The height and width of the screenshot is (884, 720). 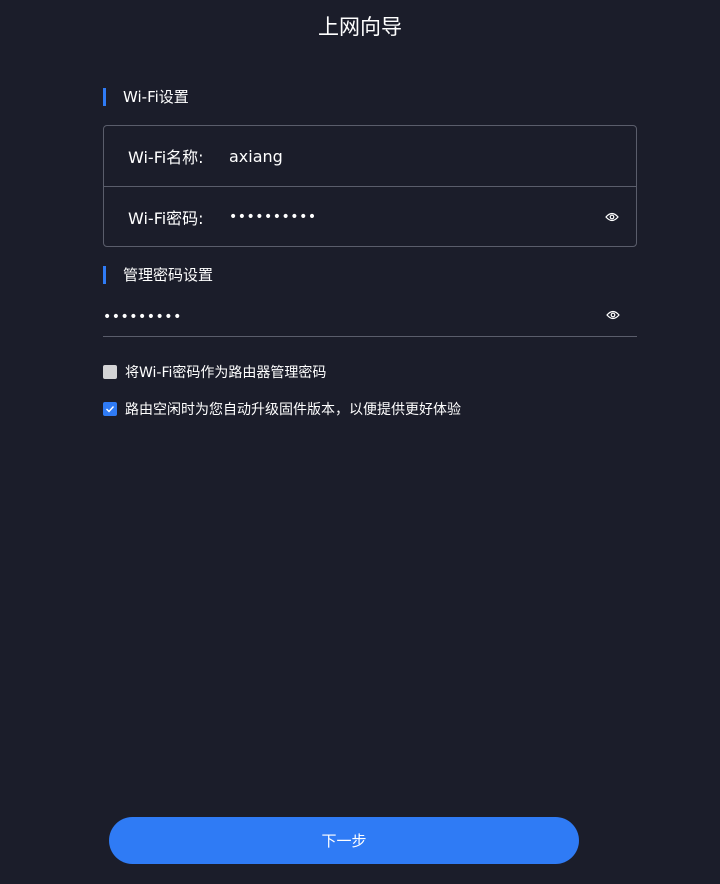 I want to click on auto-upgrade-option: 路由空闲时为您自动升级固件版本，以便提供更好体验, so click(x=282, y=409).